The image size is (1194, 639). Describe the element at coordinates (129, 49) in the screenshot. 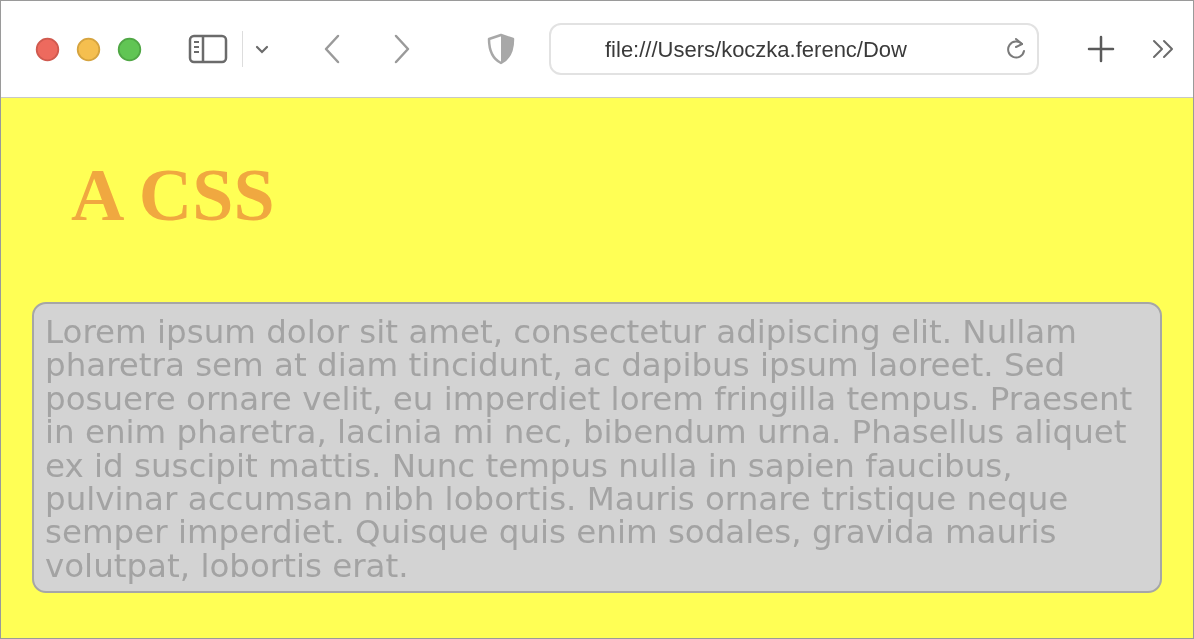

I see `zoom-window-button` at that location.